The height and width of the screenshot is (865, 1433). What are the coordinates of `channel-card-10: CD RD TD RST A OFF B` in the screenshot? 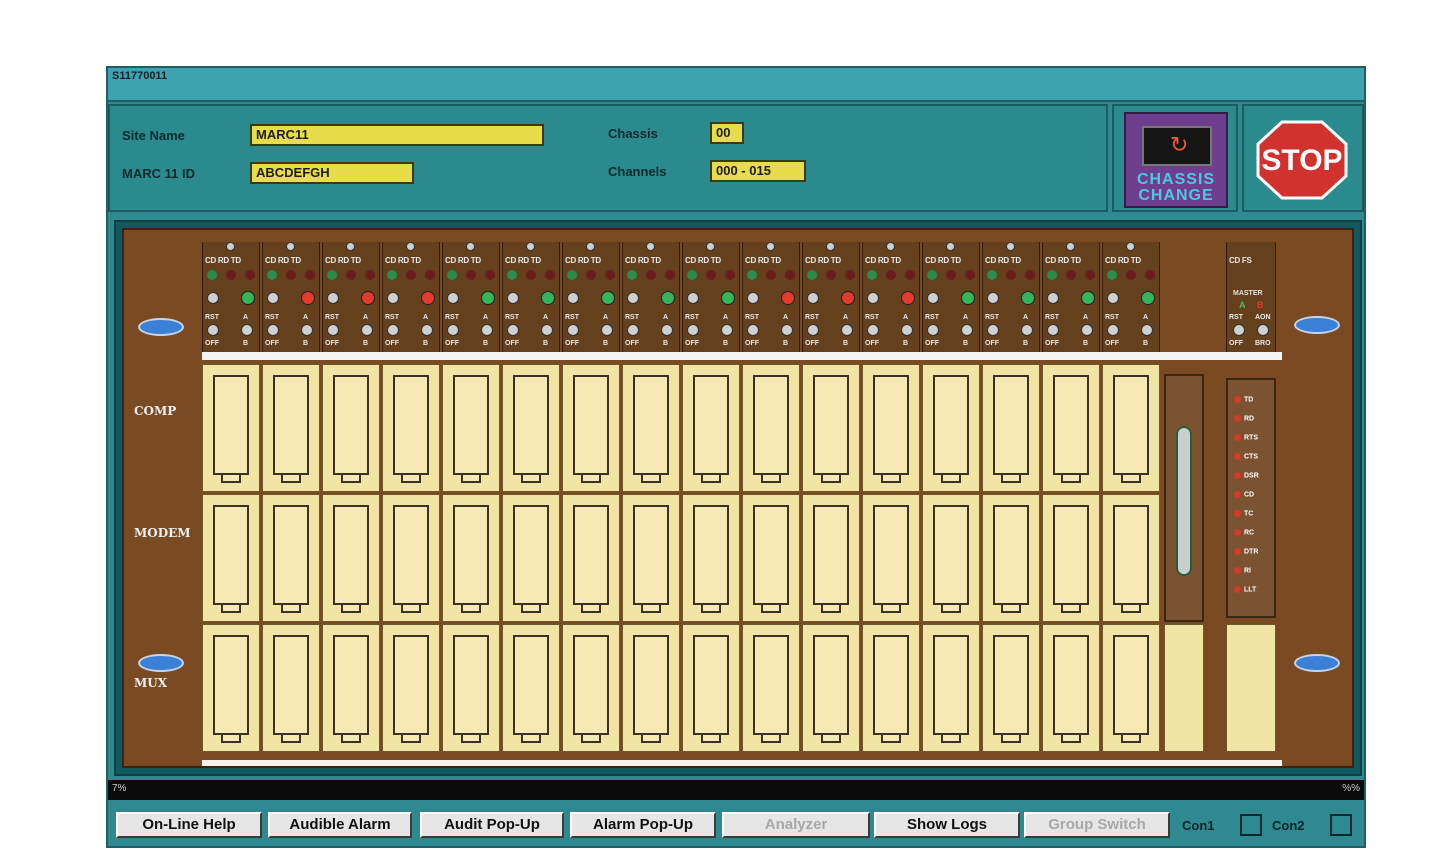 It's located at (831, 298).